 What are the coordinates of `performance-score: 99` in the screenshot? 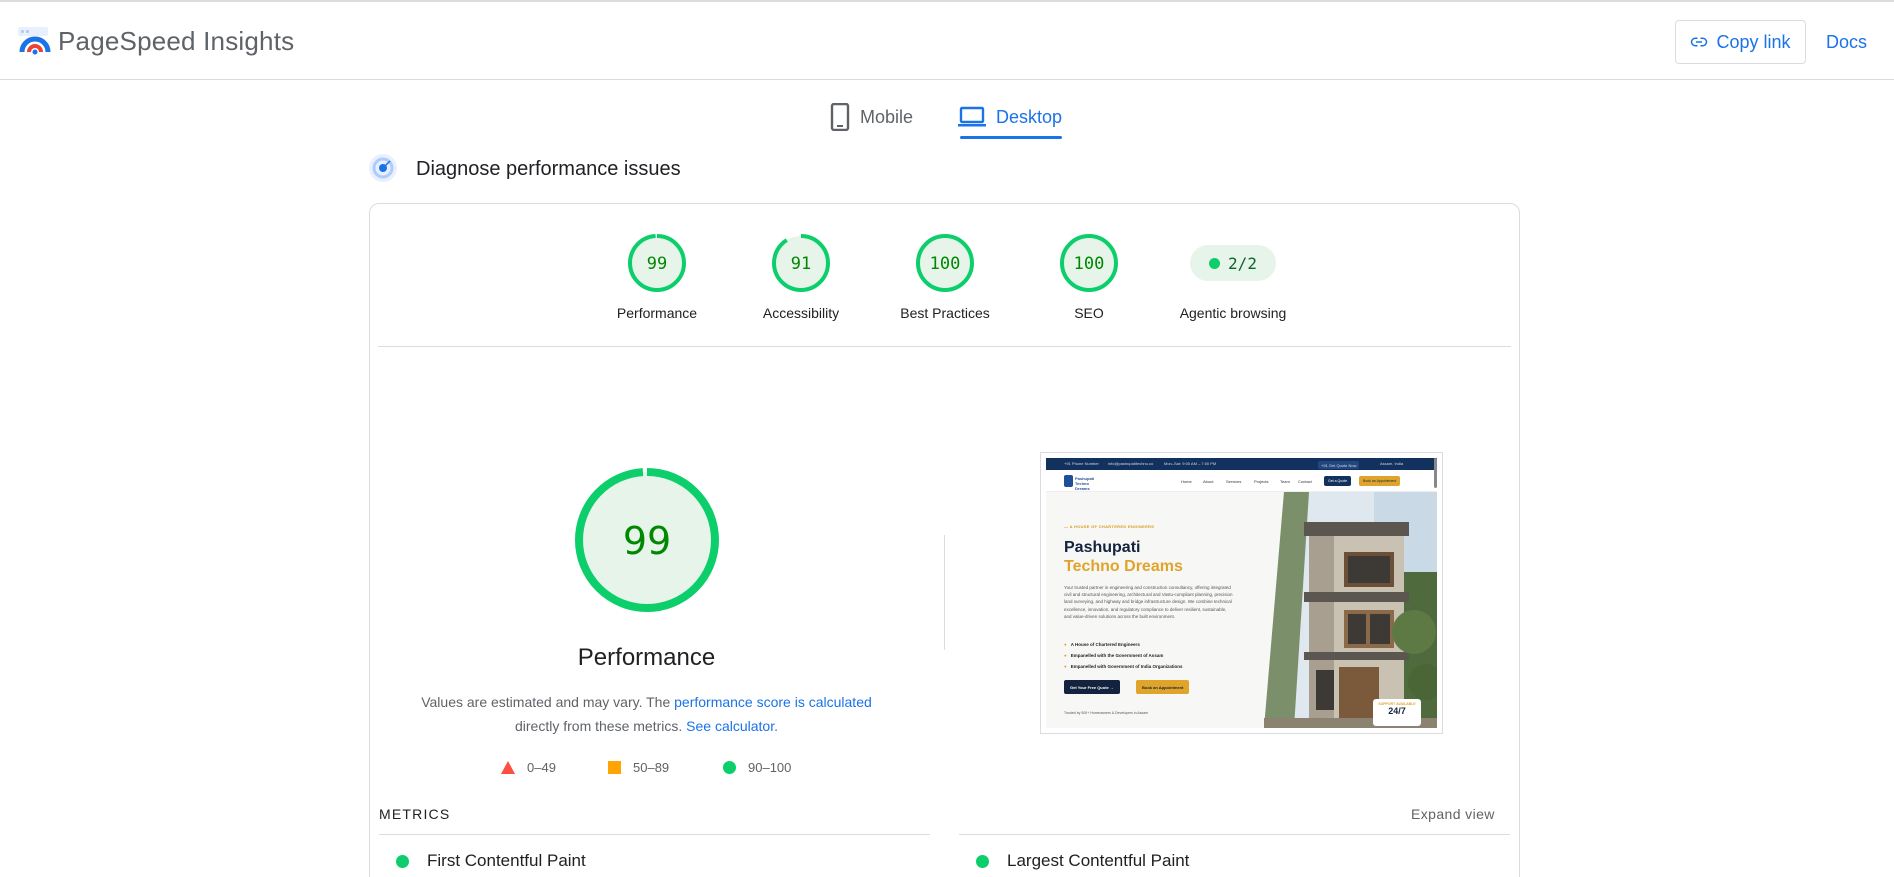 It's located at (647, 541).